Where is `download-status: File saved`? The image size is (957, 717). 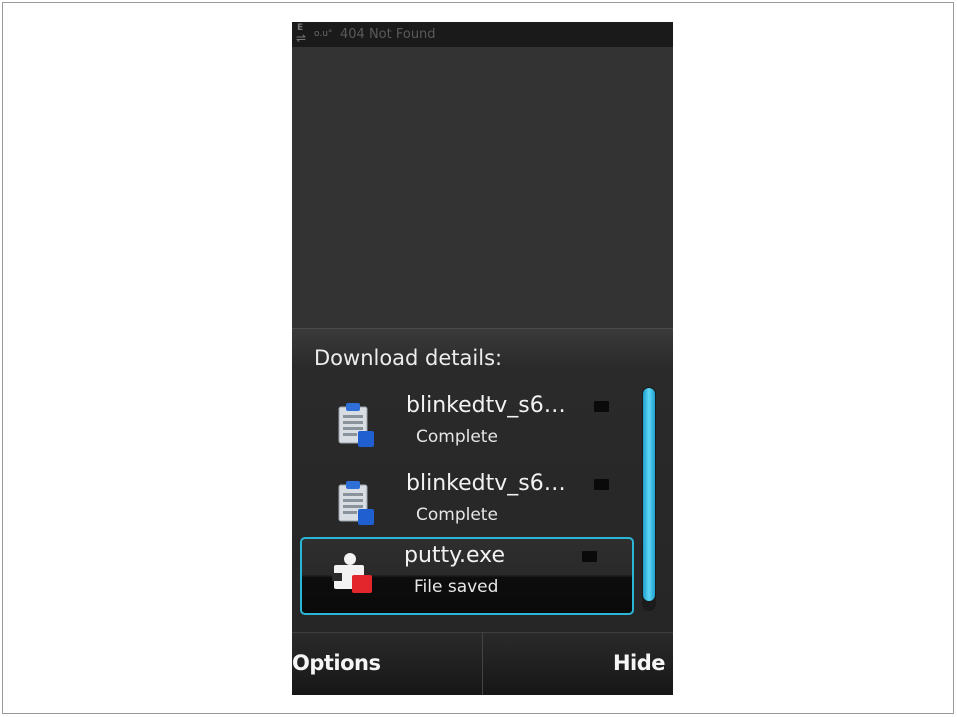 download-status: File saved is located at coordinates (456, 587).